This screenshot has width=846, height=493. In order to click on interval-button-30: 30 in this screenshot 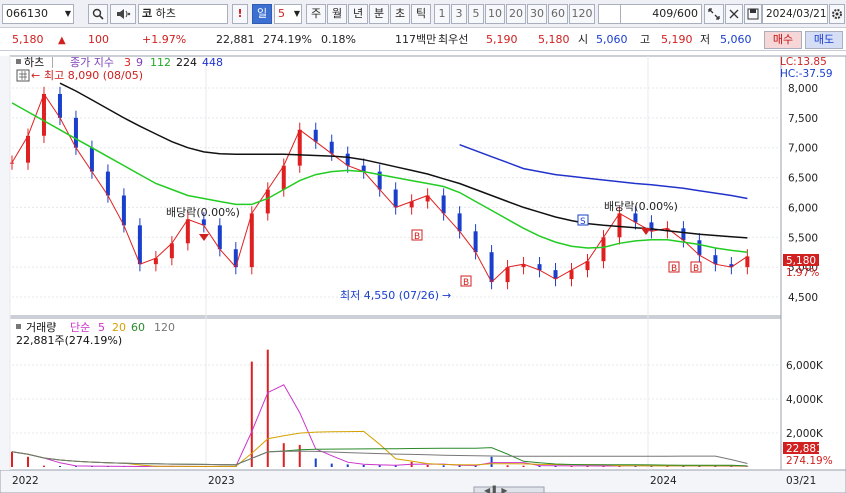, I will do `click(537, 14)`.